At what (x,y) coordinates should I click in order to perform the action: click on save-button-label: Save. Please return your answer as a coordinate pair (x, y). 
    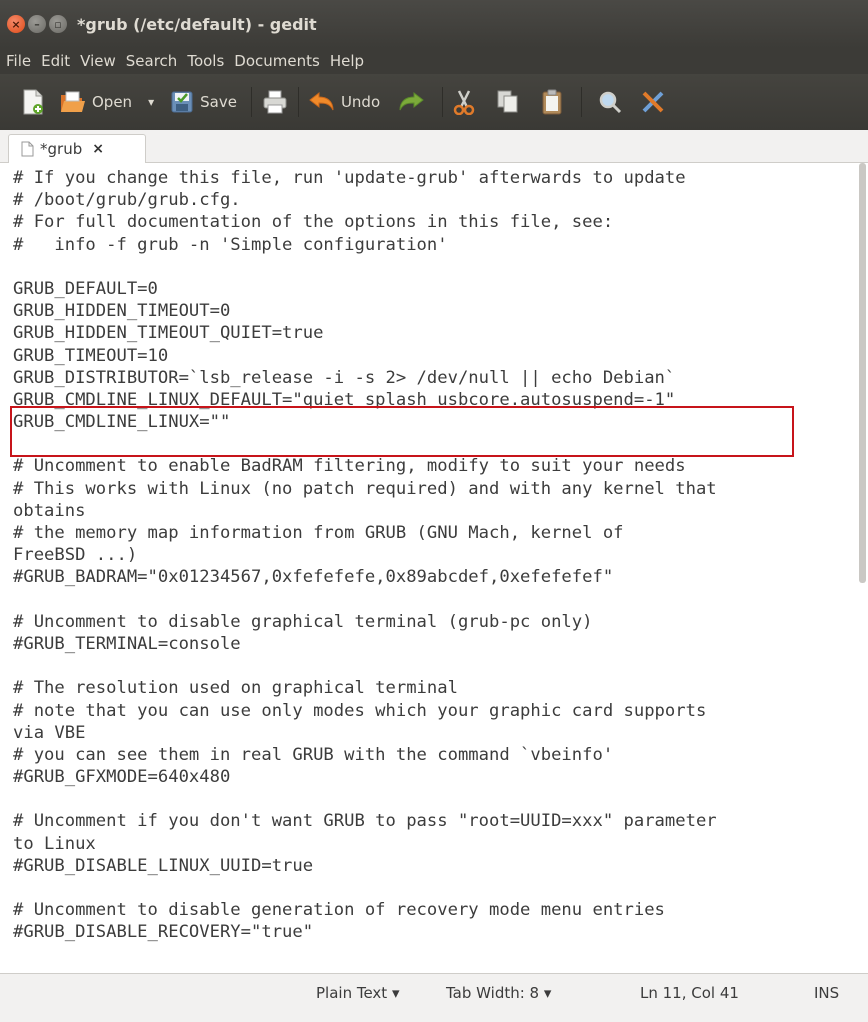
    Looking at the image, I should click on (218, 102).